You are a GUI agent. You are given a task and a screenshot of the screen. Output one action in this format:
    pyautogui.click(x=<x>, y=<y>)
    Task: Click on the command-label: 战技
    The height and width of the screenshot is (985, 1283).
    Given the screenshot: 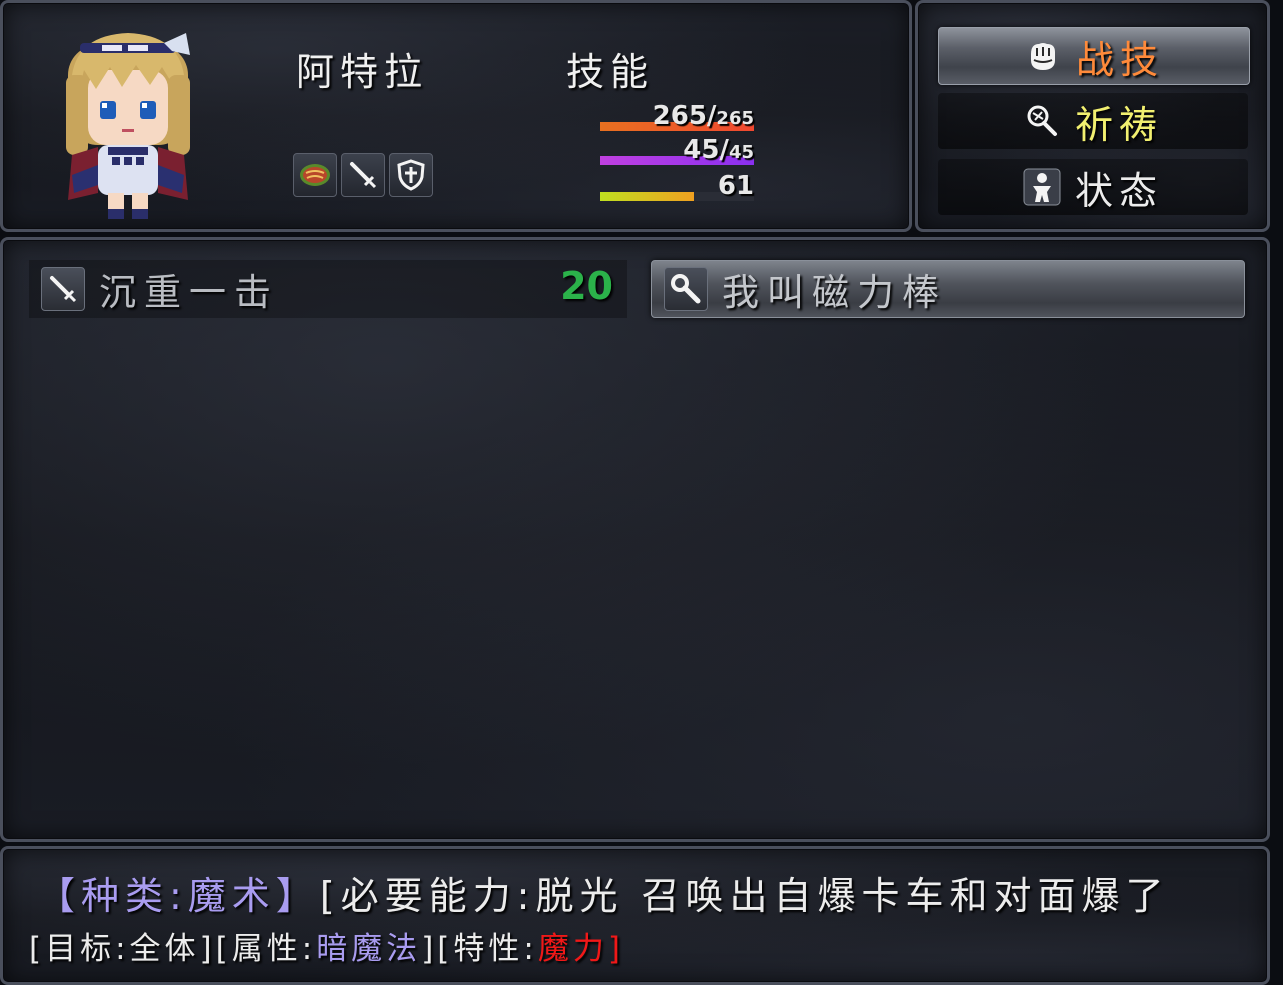 What is the action you would take?
    pyautogui.click(x=1119, y=59)
    